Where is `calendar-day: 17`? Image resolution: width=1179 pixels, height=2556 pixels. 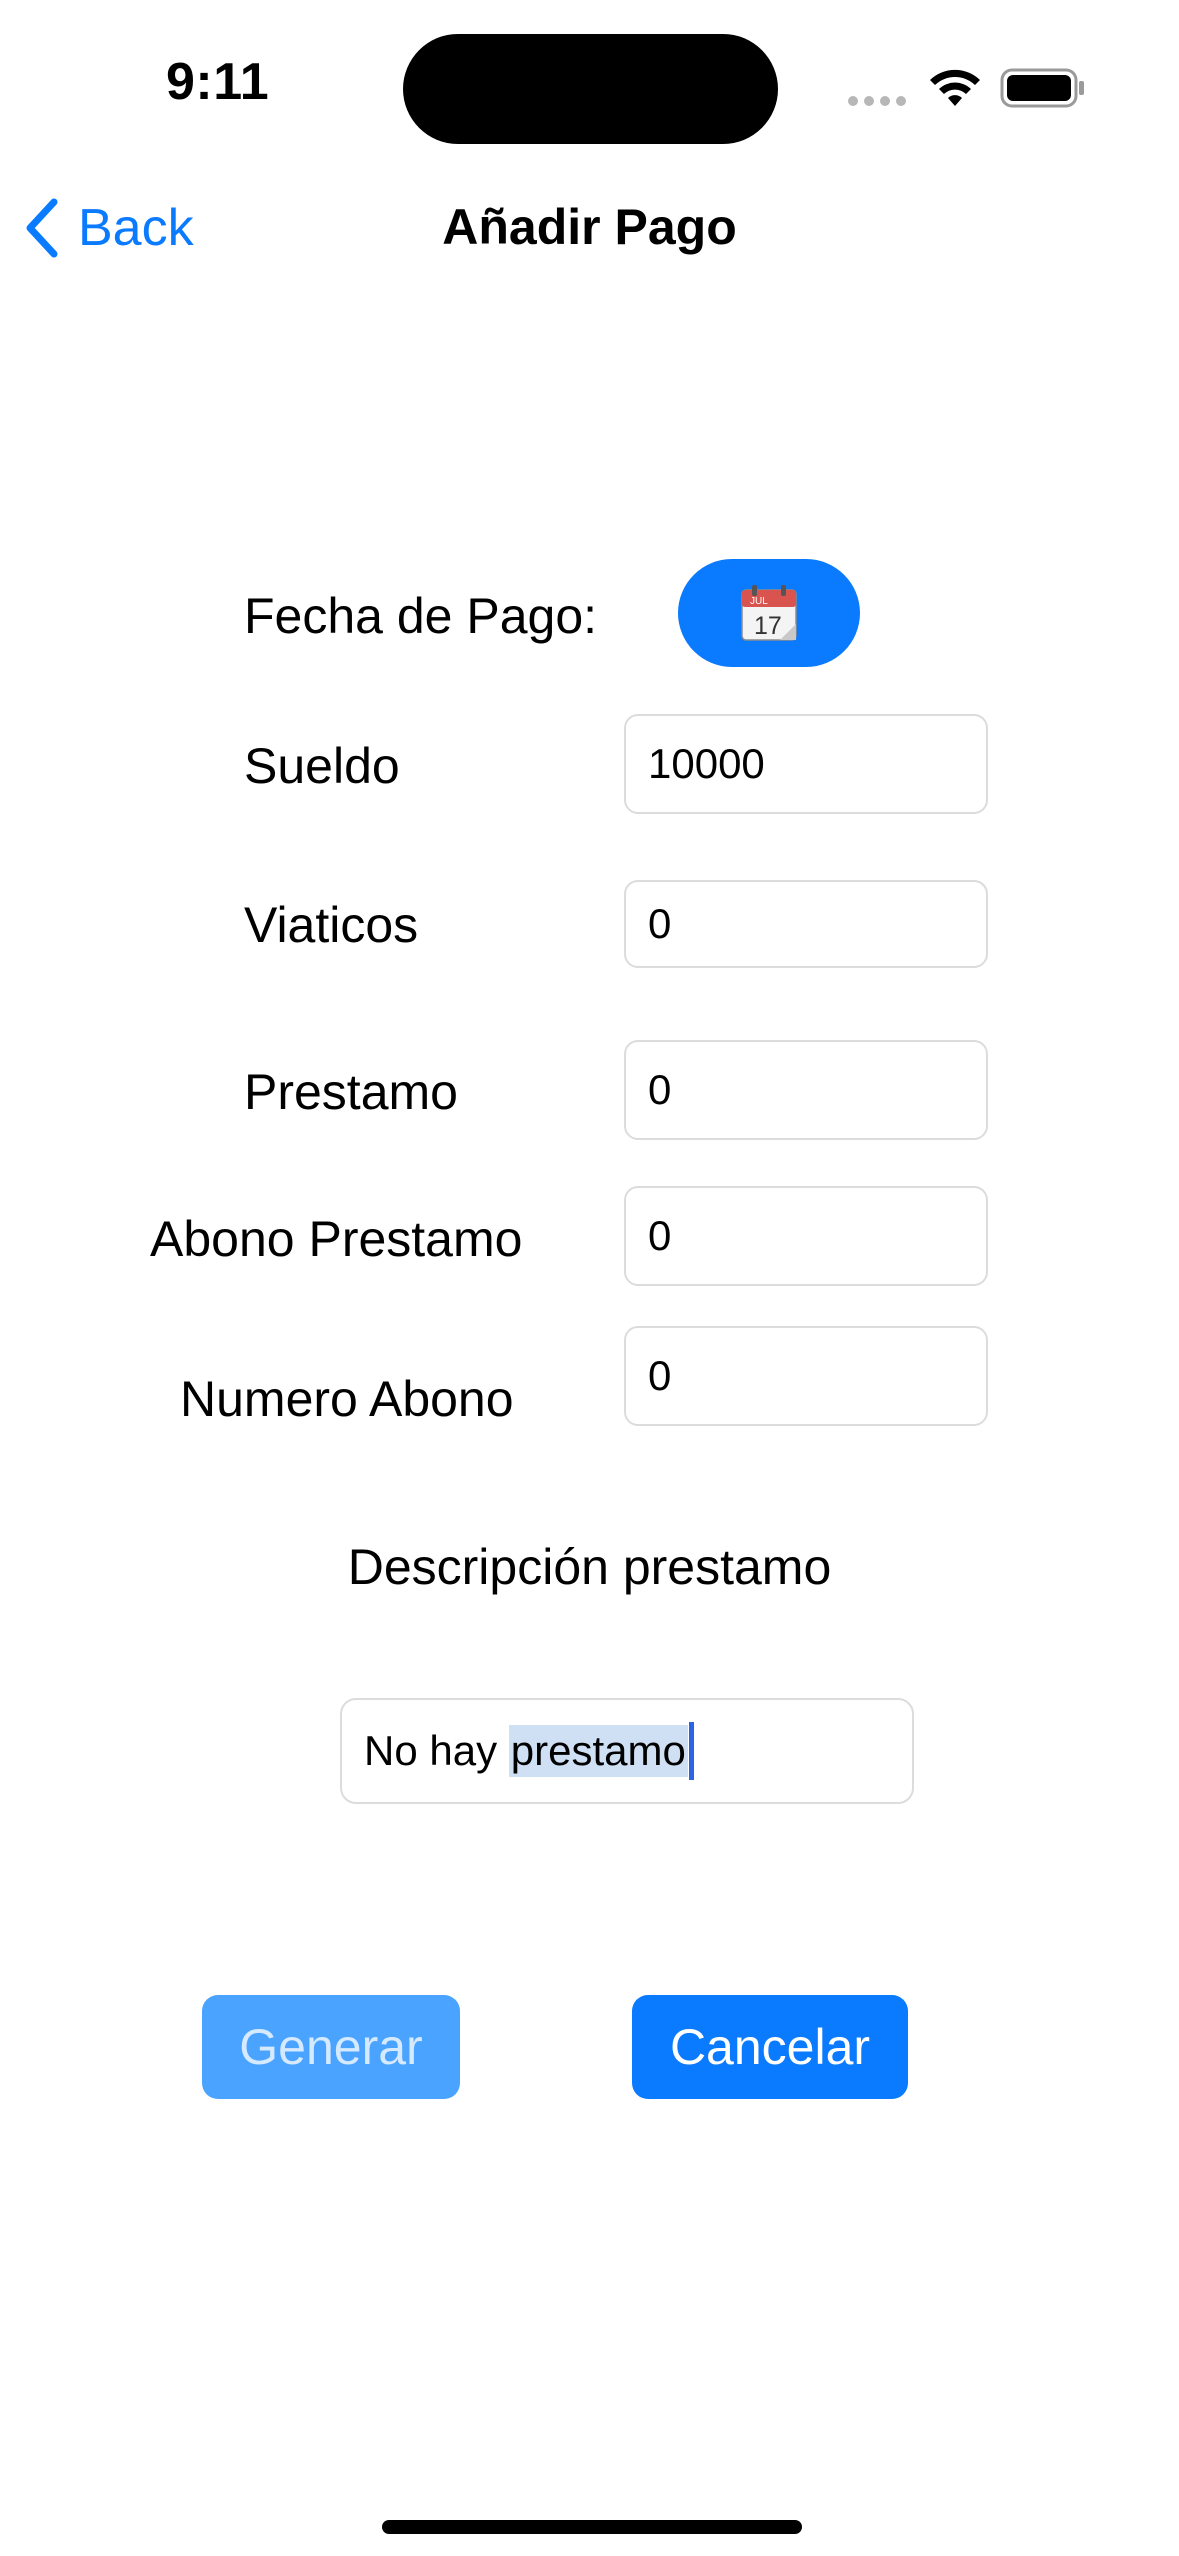 calendar-day: 17 is located at coordinates (768, 626).